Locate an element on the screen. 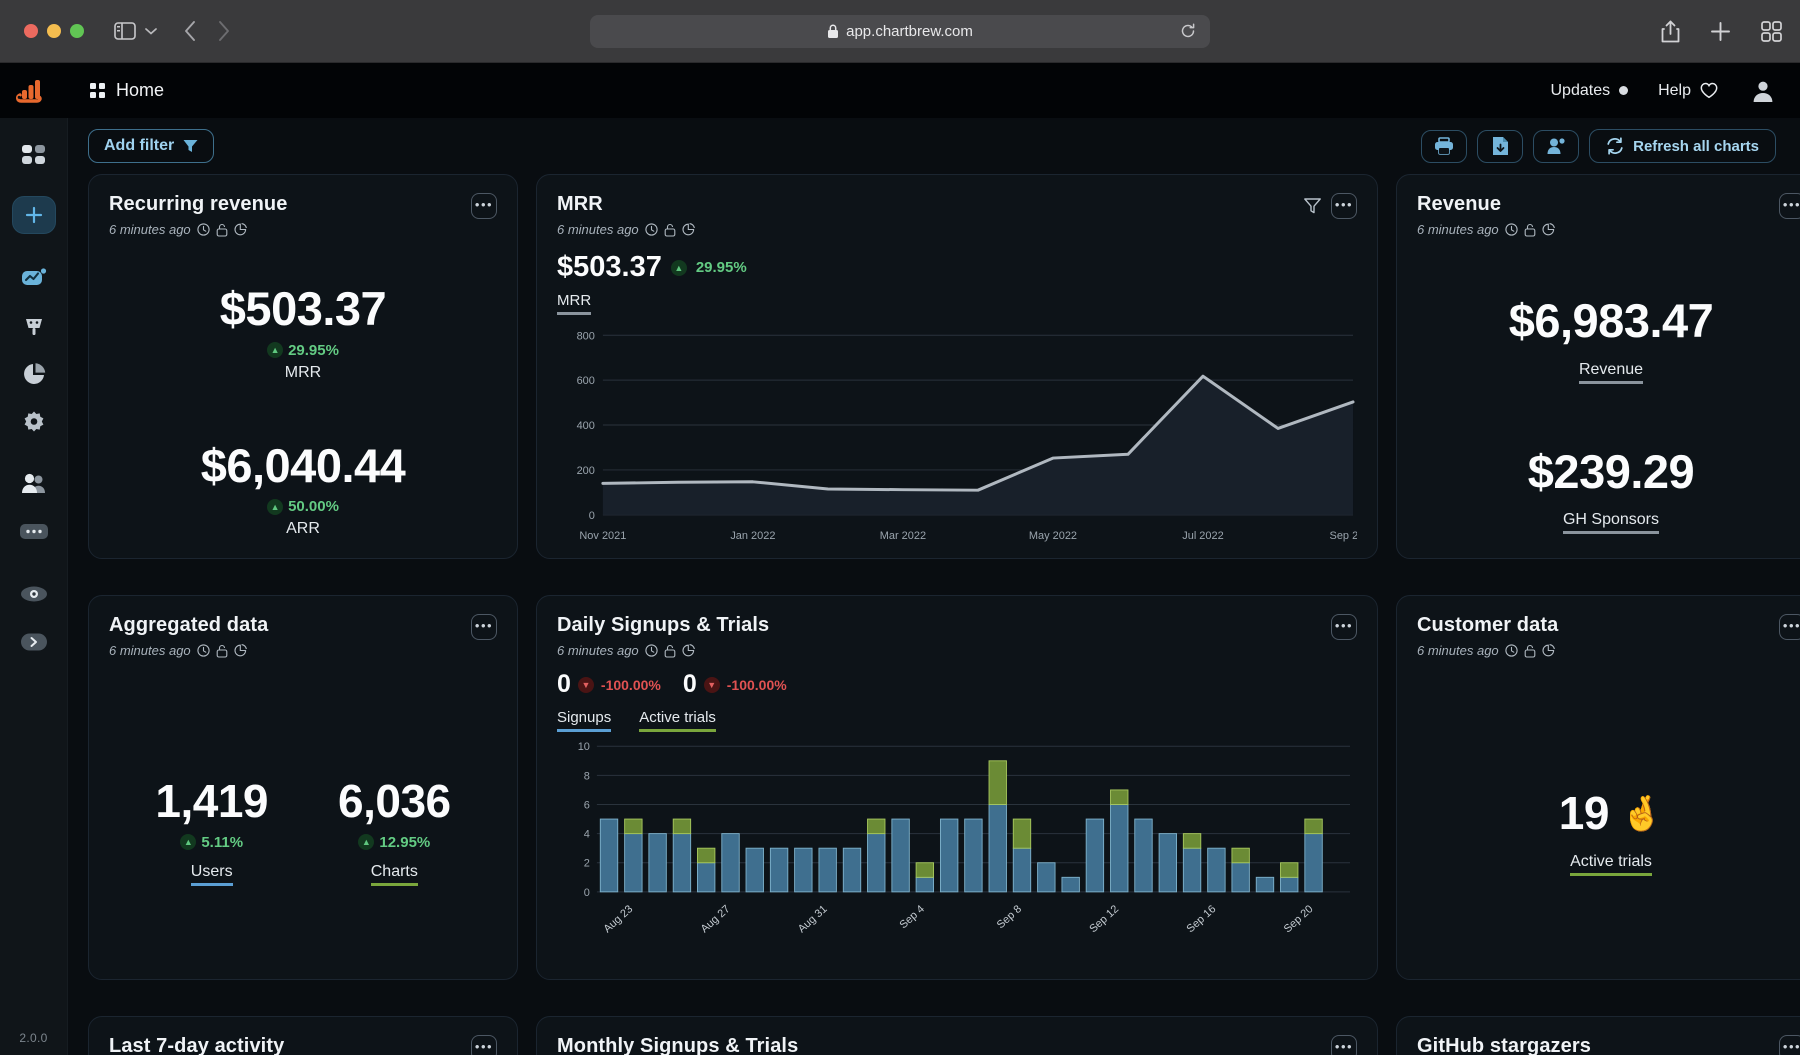  add-icon is located at coordinates (33, 215).